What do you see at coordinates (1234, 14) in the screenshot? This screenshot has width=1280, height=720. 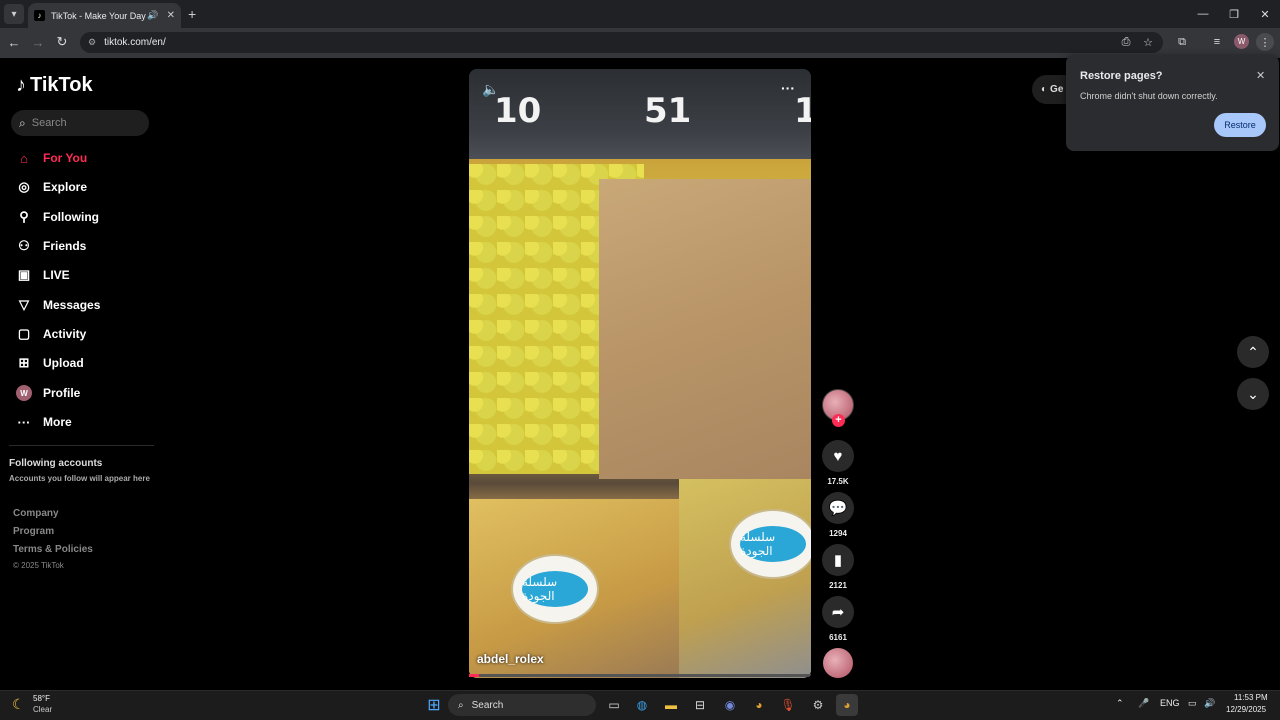 I see `maximize-button: ❐` at bounding box center [1234, 14].